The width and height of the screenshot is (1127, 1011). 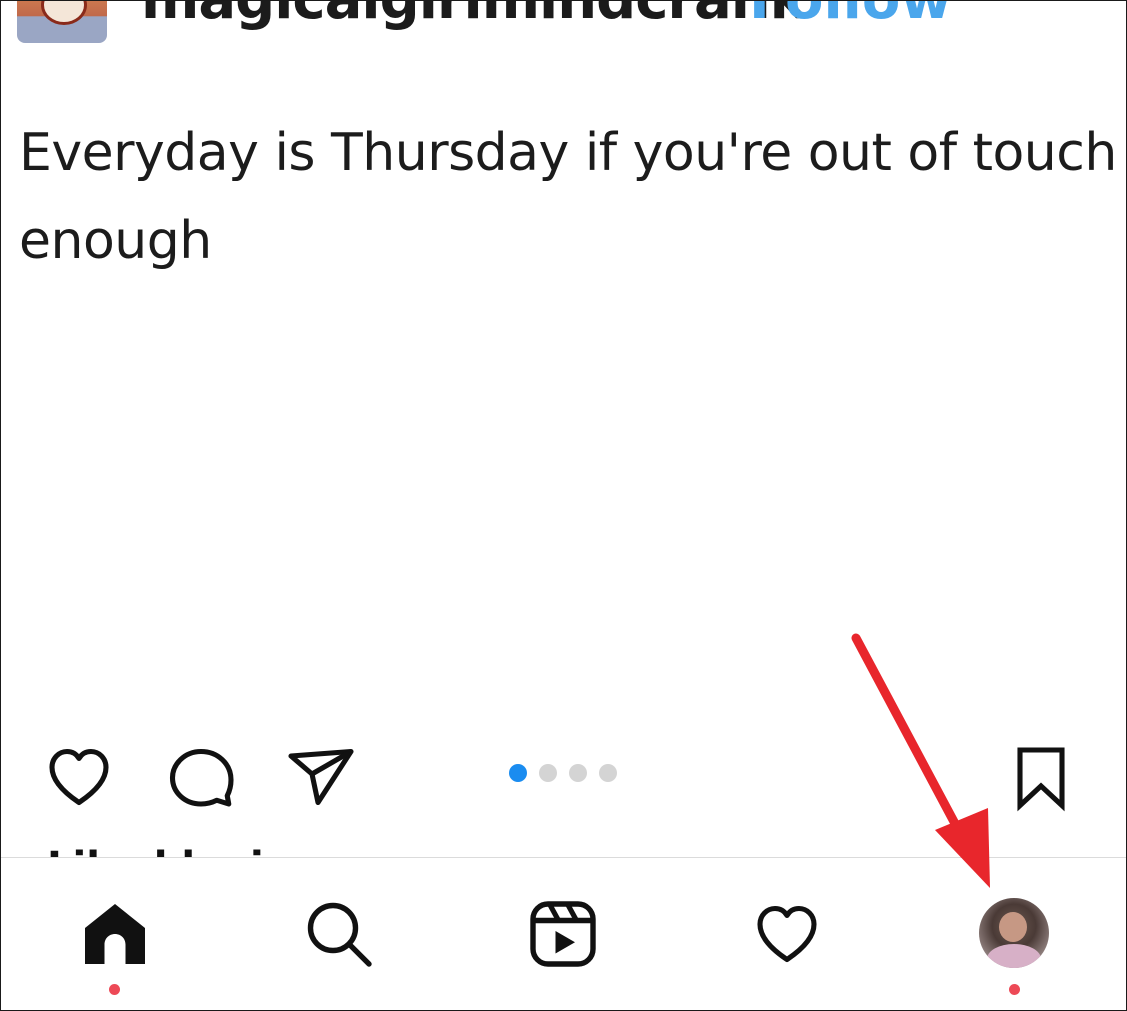 I want to click on post-author-username: magicalgirlmindcrank, so click(x=474, y=16).